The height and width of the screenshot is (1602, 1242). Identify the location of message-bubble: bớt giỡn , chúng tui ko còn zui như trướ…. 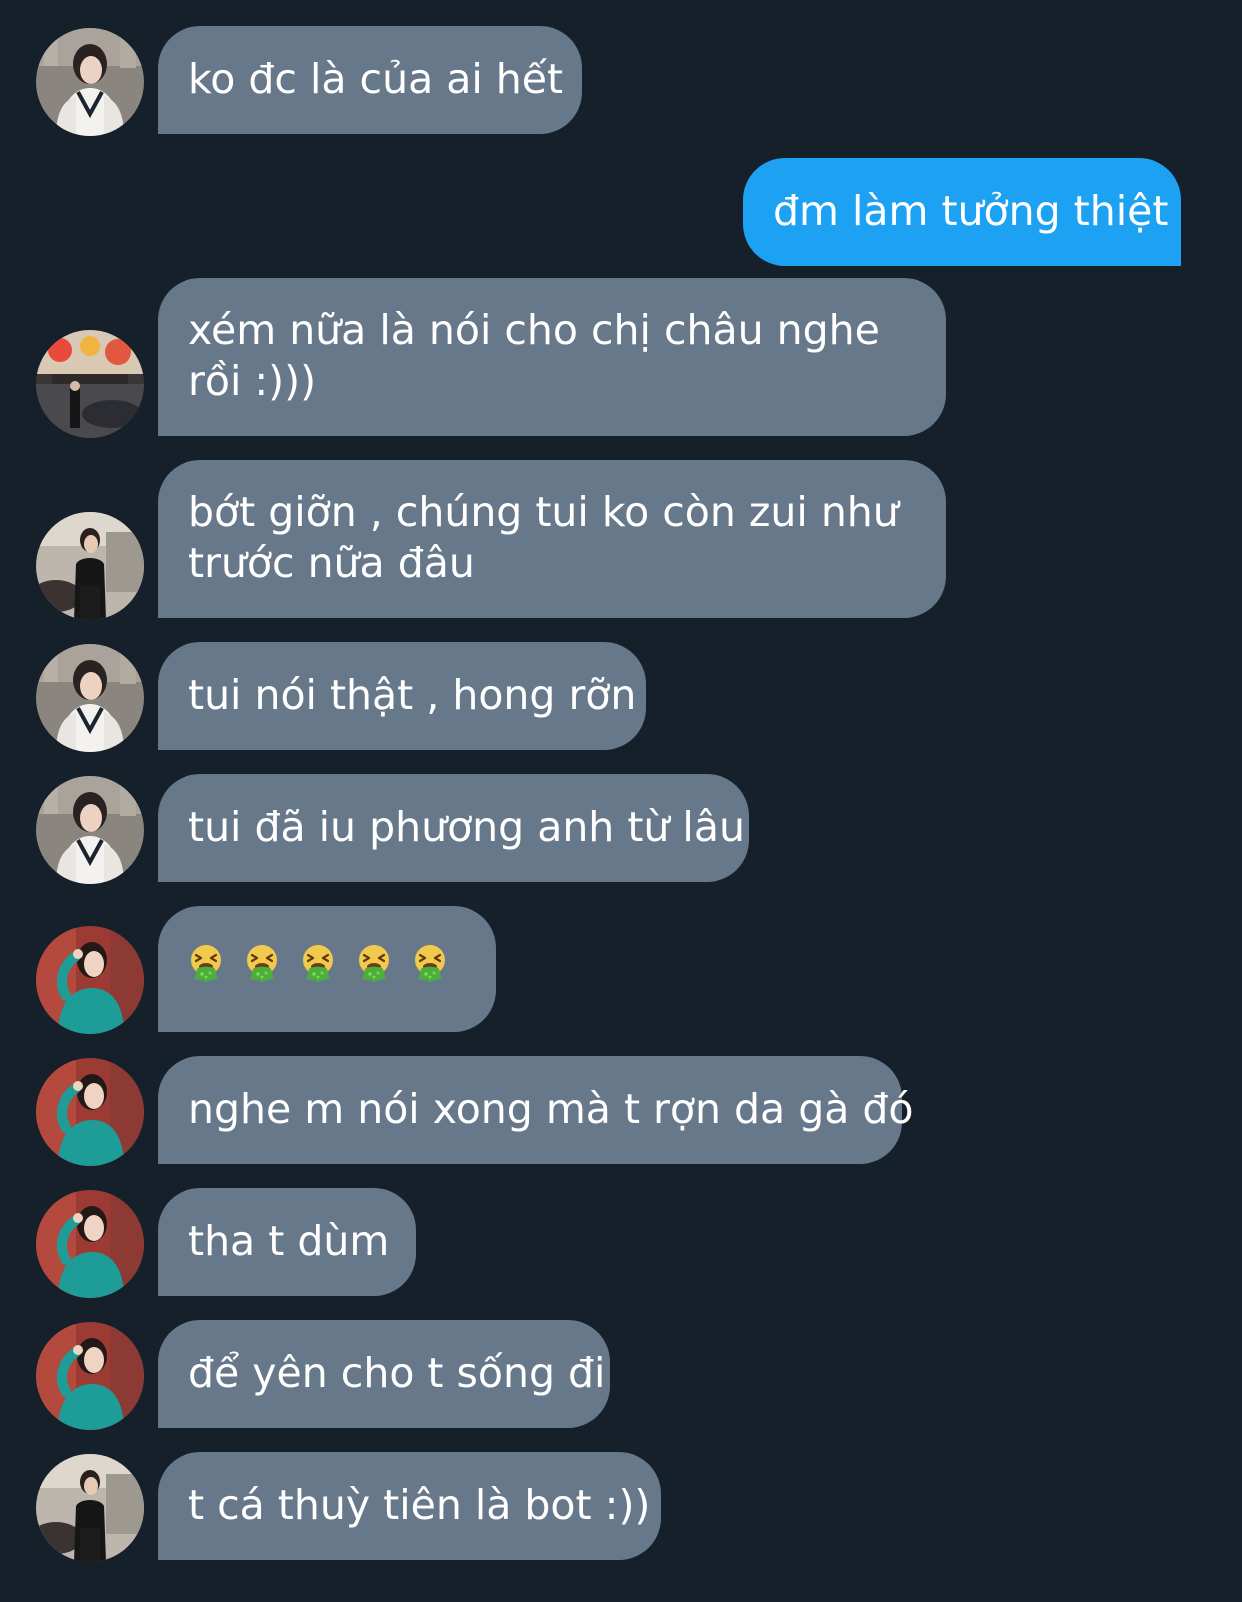
(552, 539).